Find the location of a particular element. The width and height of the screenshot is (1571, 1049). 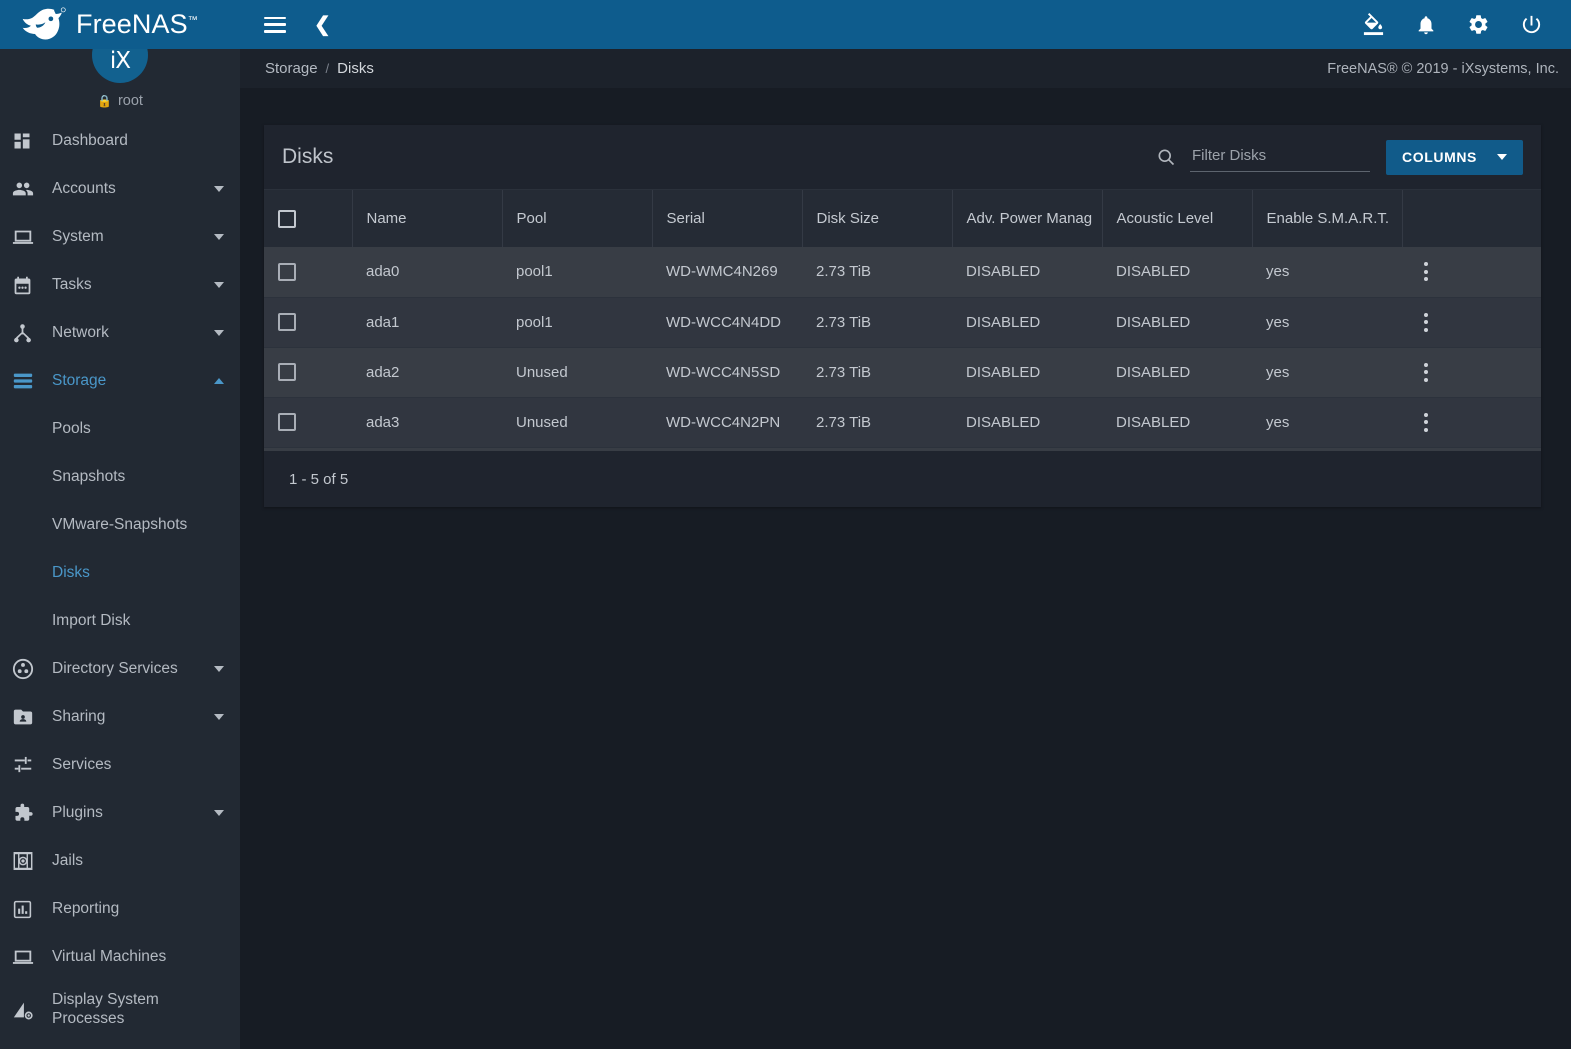

top-bar-actions is located at coordinates (1464, 24).